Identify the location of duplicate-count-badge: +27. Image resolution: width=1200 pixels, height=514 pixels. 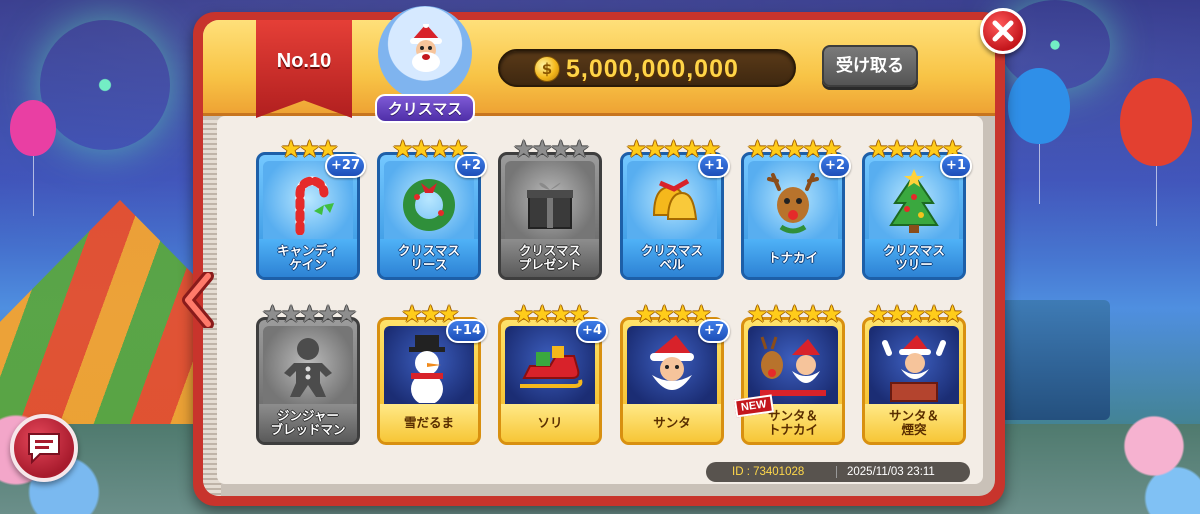
(345, 166).